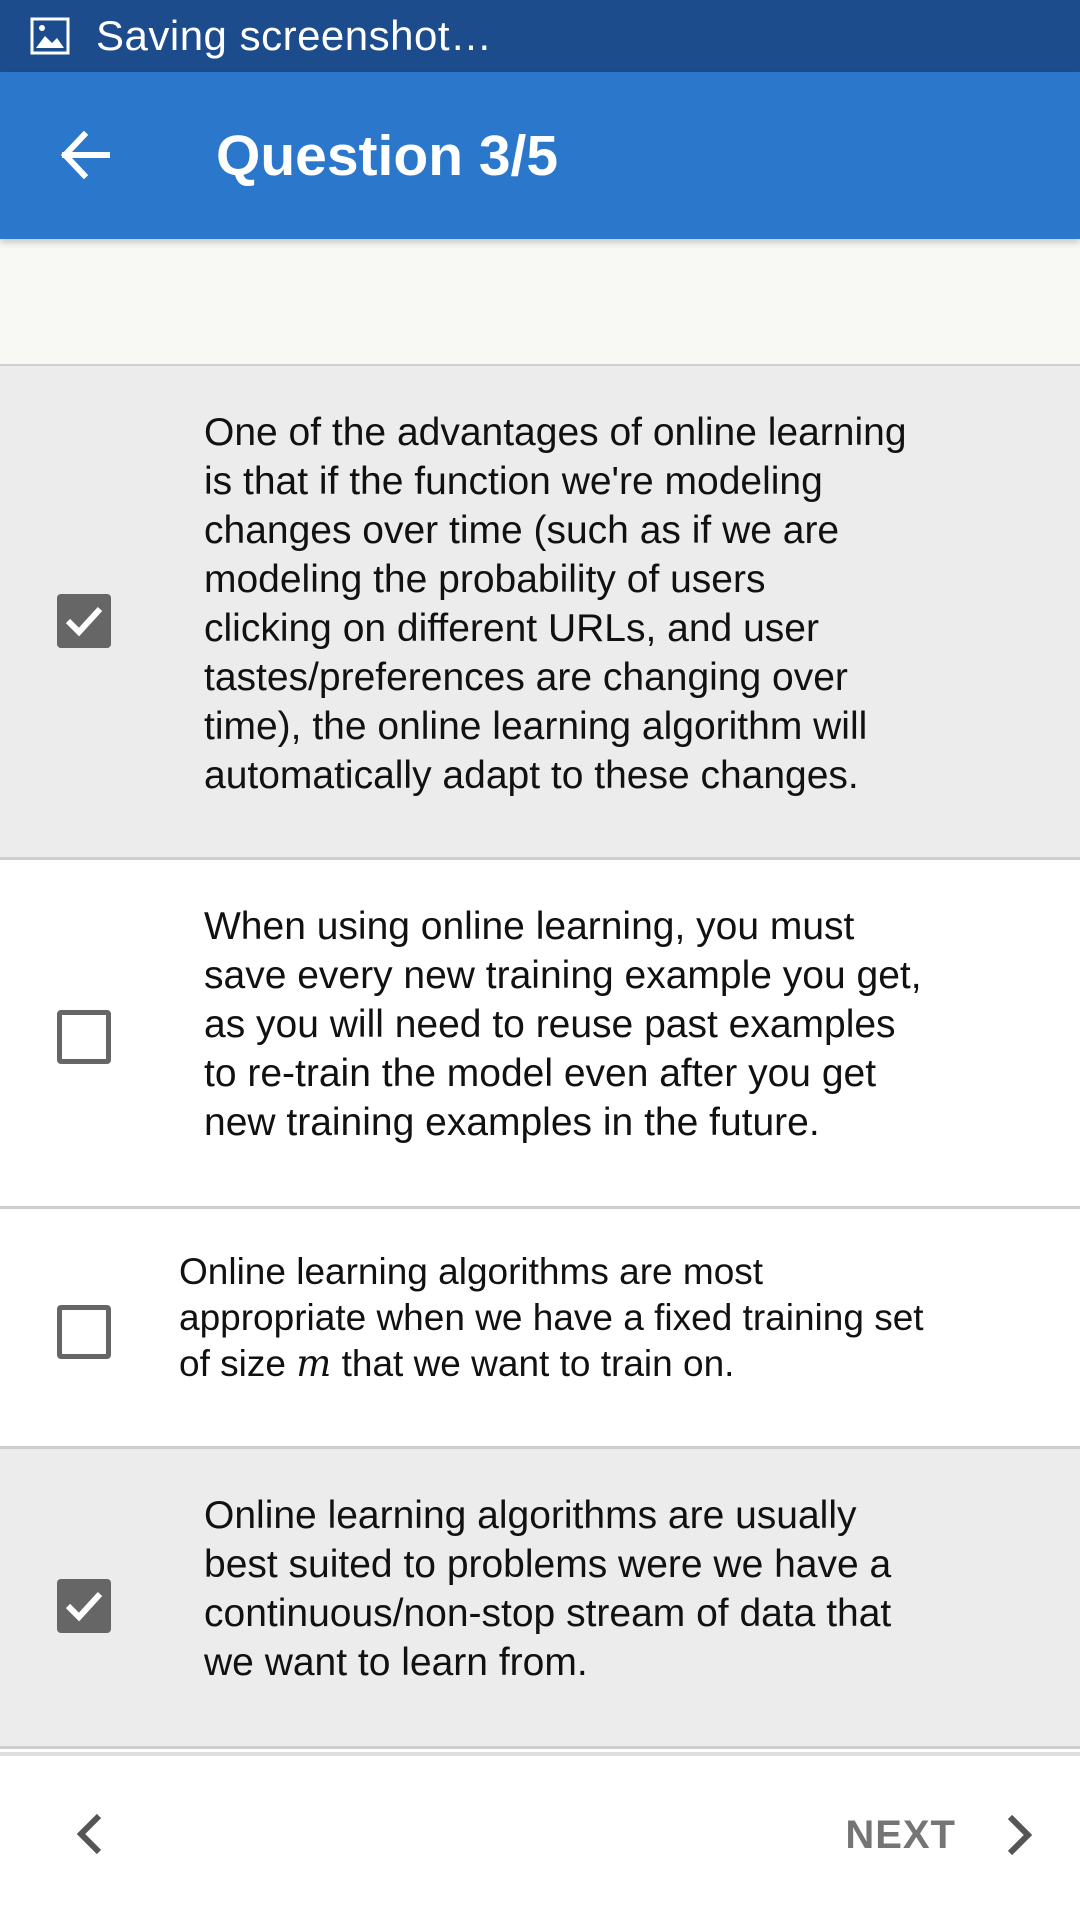  What do you see at coordinates (533, 1363) in the screenshot?
I see `option-text-part: that we want to train on.` at bounding box center [533, 1363].